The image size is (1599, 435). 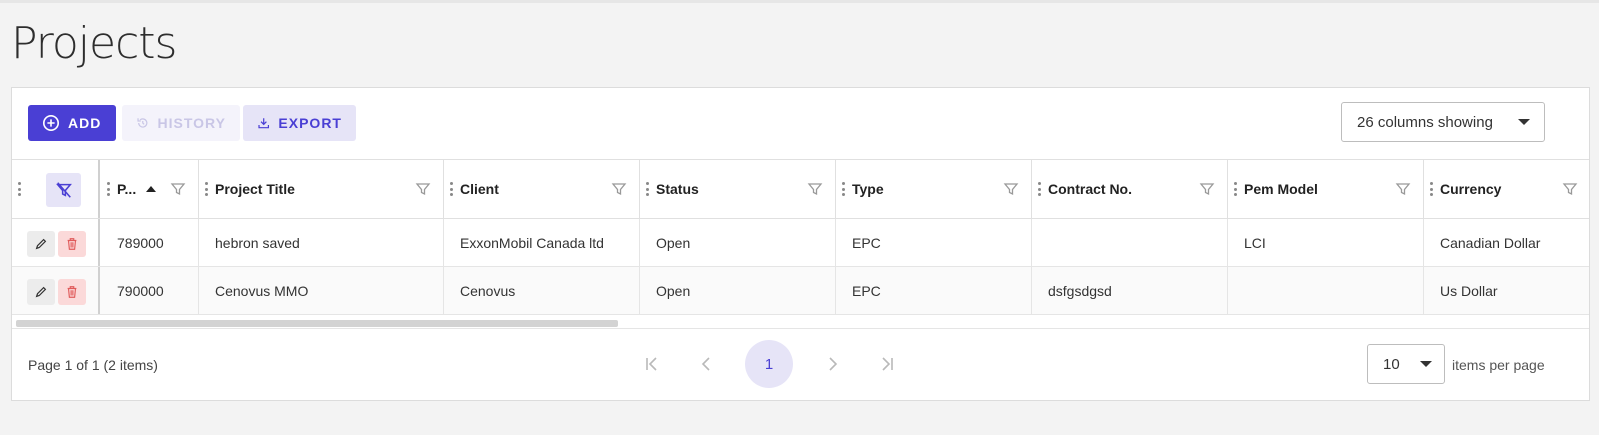 I want to click on items-per-page-select: 10, so click(x=1406, y=364).